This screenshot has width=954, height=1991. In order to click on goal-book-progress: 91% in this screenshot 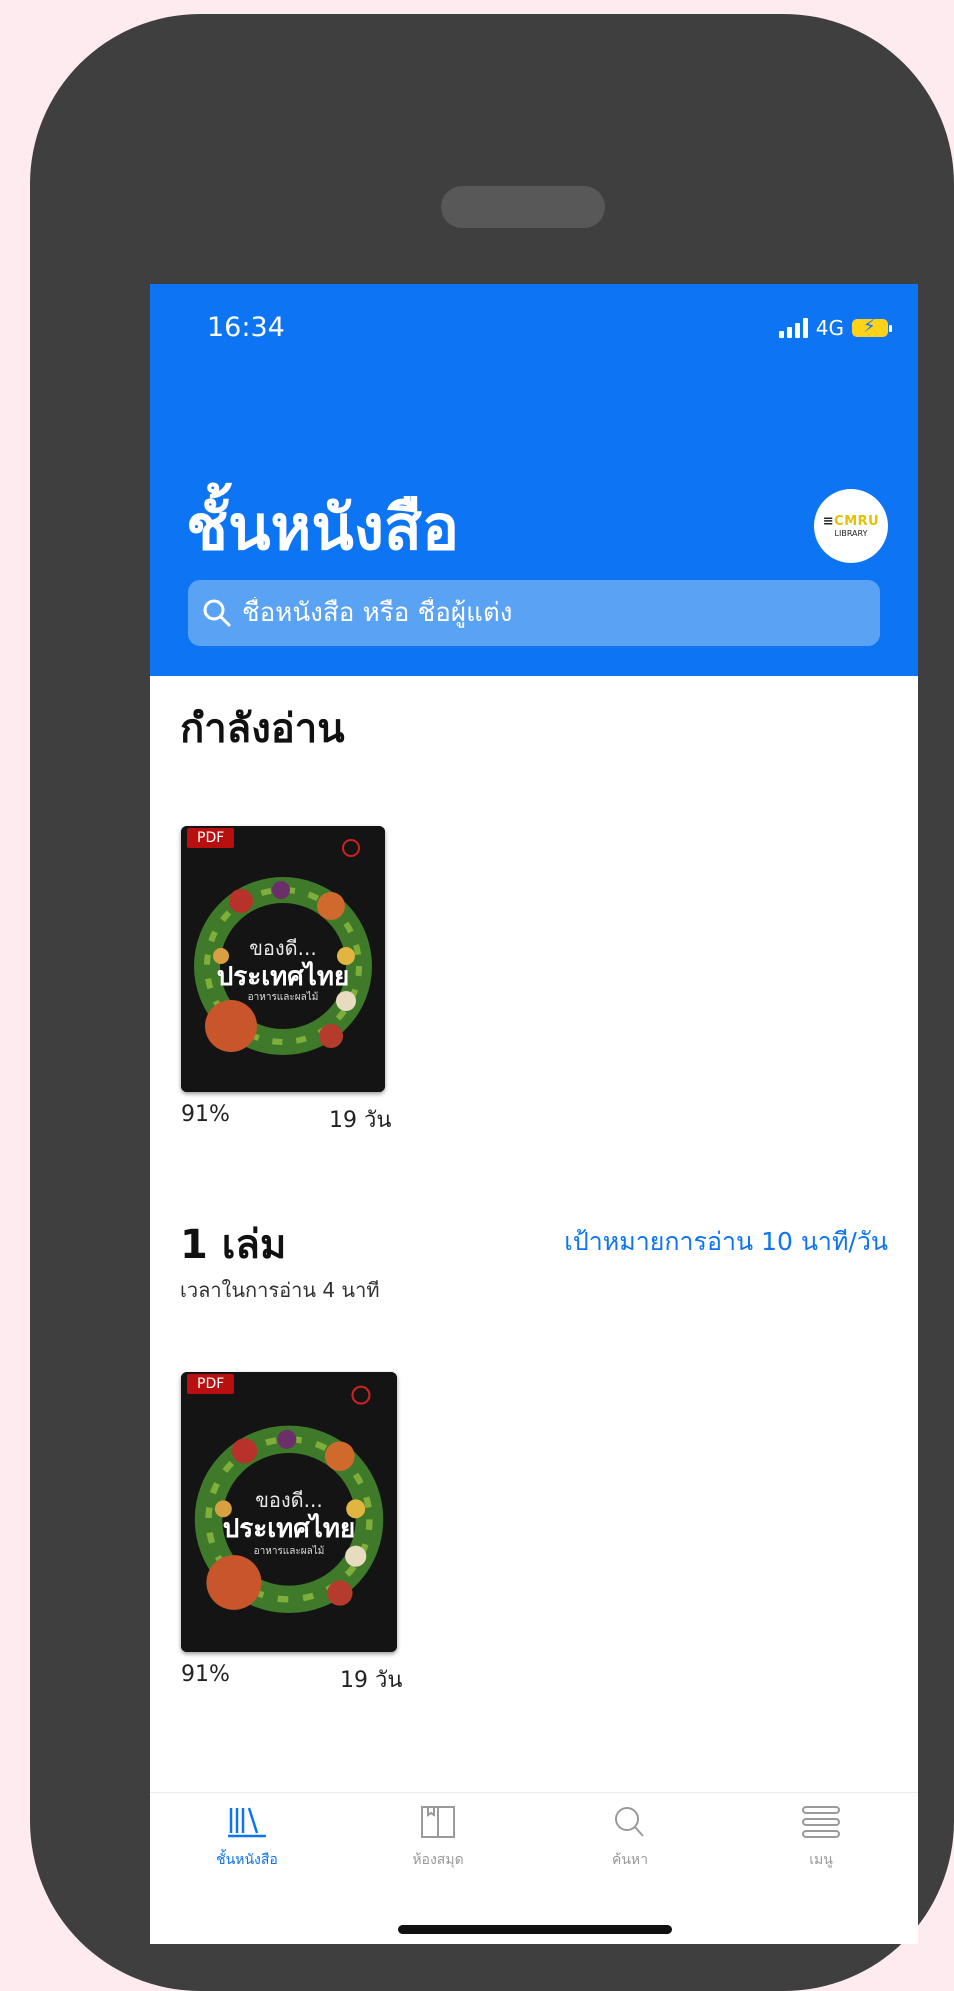, I will do `click(205, 1674)`.